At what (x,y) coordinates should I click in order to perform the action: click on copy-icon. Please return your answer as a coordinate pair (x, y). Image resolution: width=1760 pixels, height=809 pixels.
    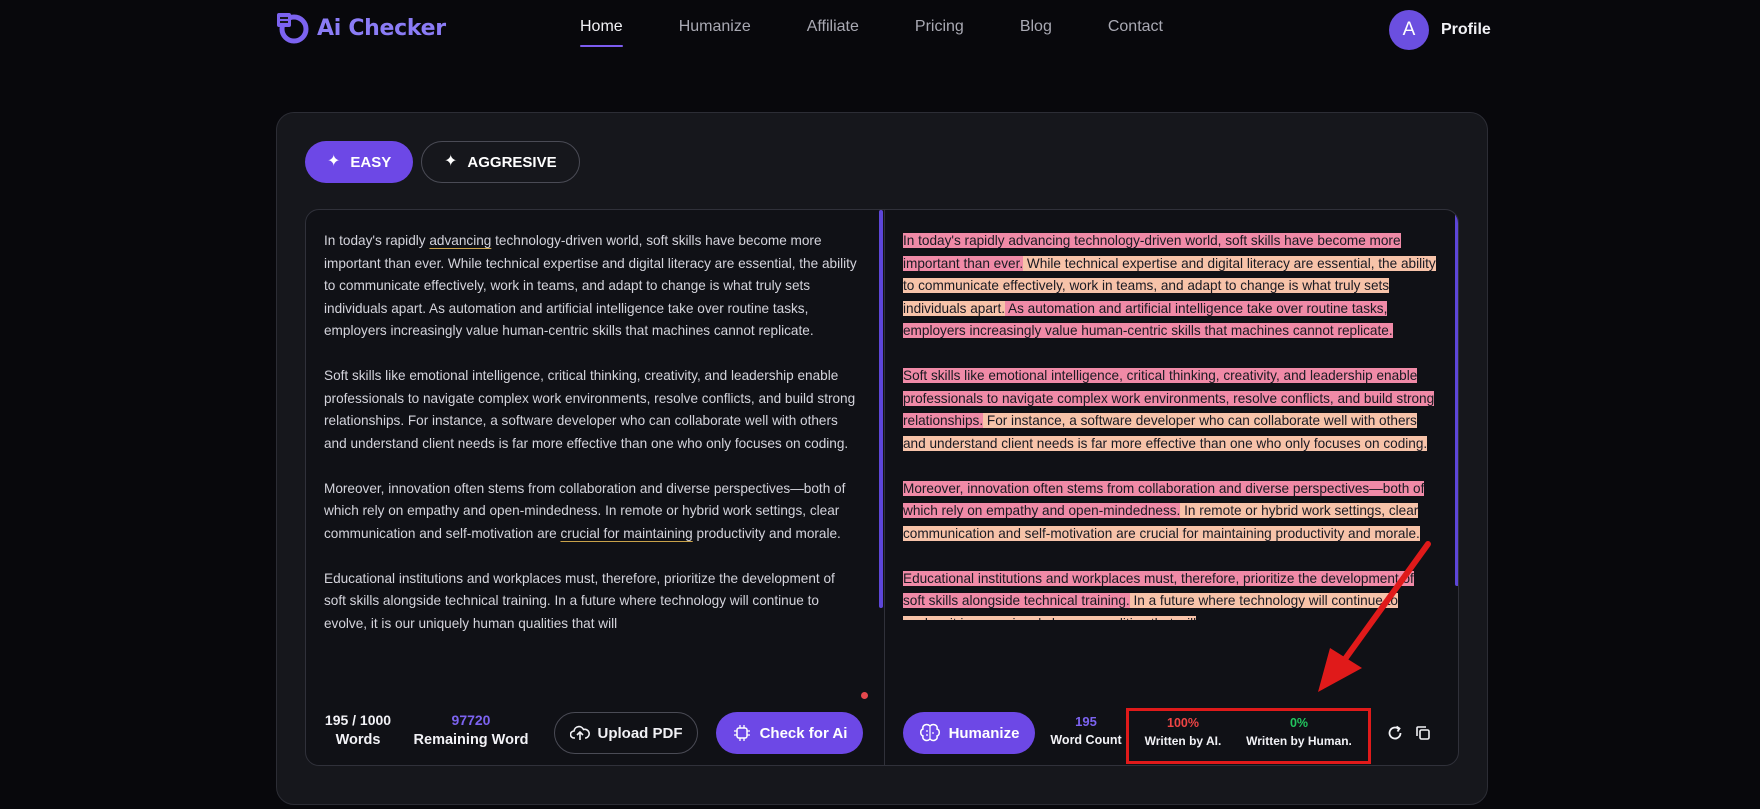
    Looking at the image, I should click on (1423, 733).